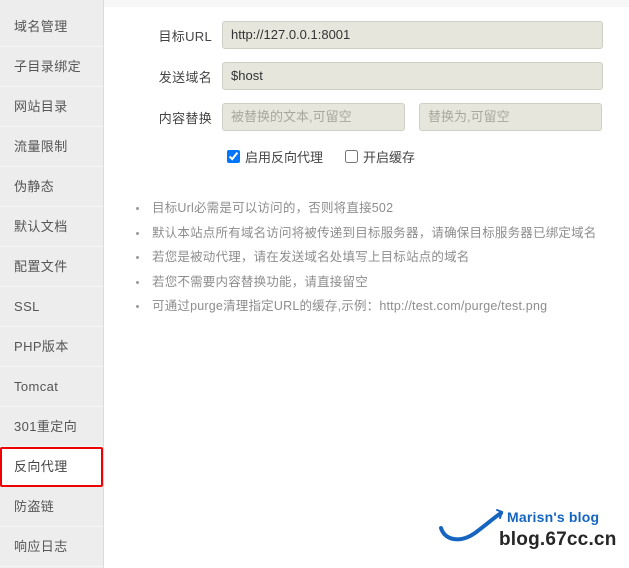  Describe the element at coordinates (41, 106) in the screenshot. I see `sidebar-item-label: 网站目录` at that location.